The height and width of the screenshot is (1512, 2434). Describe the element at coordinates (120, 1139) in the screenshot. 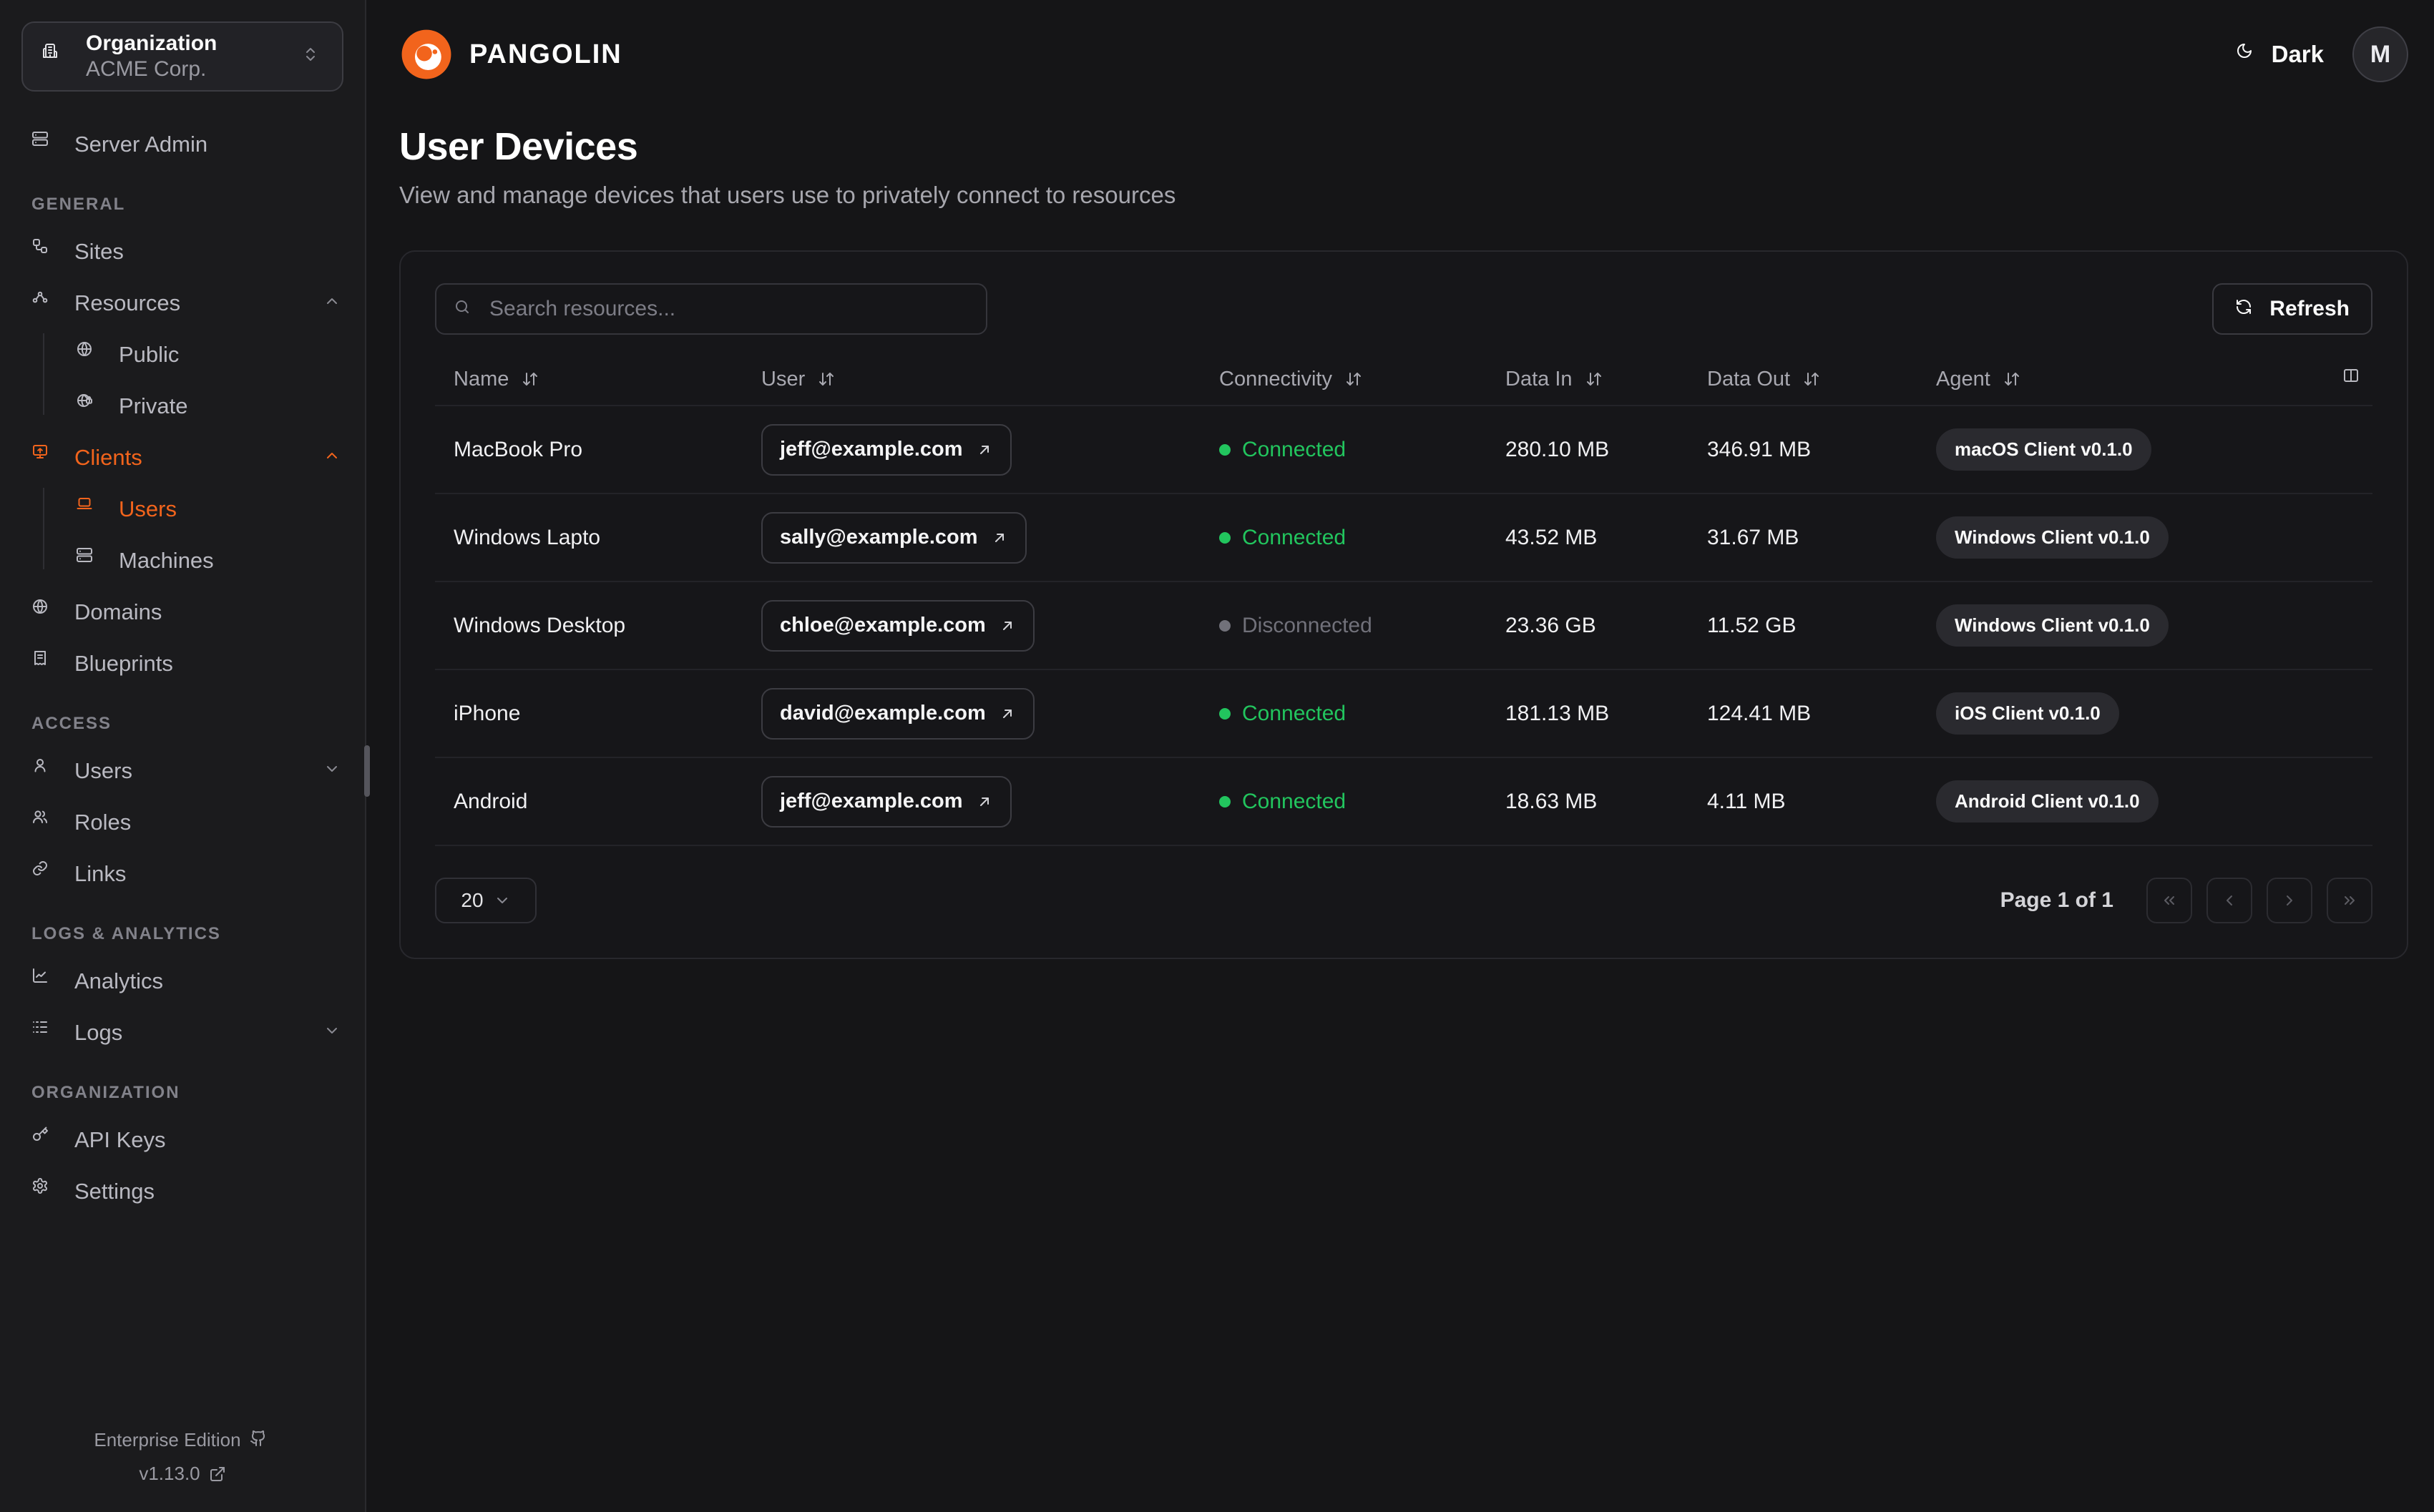

I see `sidebar-item-label: API Keys` at that location.